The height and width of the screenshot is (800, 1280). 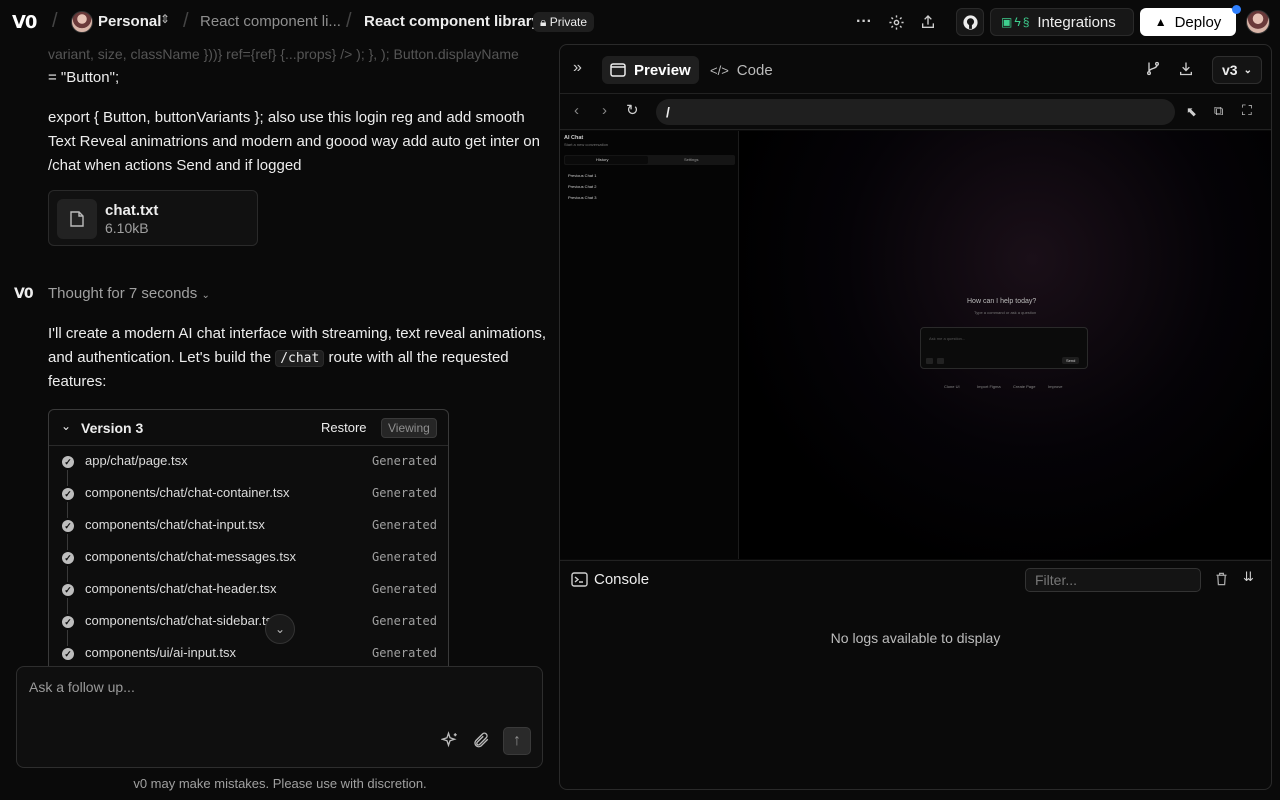 What do you see at coordinates (632, 110) in the screenshot?
I see `refresh-icon: ↻` at bounding box center [632, 110].